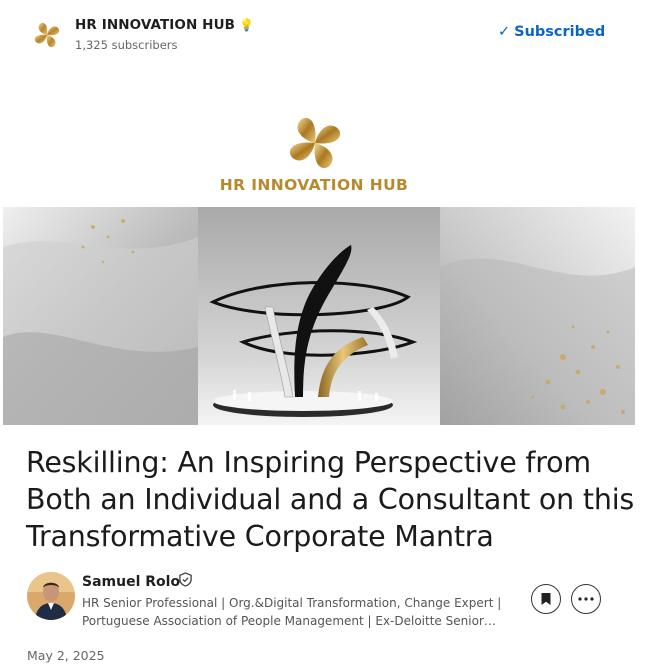 The height and width of the screenshot is (671, 660). What do you see at coordinates (185, 579) in the screenshot?
I see `verified-badge-icon` at bounding box center [185, 579].